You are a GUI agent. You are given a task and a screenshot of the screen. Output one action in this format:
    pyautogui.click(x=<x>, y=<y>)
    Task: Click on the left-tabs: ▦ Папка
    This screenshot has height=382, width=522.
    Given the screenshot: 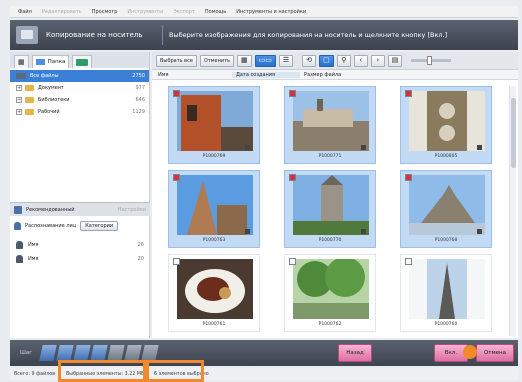 What is the action you would take?
    pyautogui.click(x=79, y=60)
    